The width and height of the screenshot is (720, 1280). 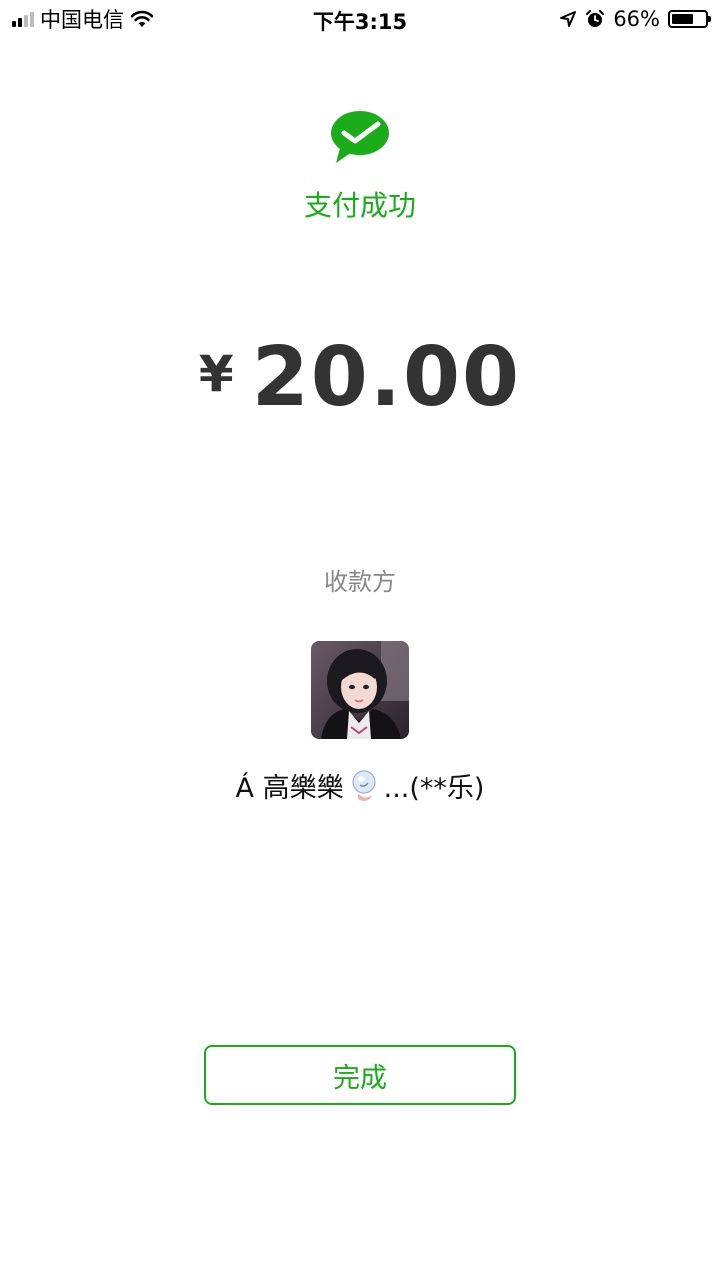 I want to click on payee-label: 收款方, so click(x=360, y=582).